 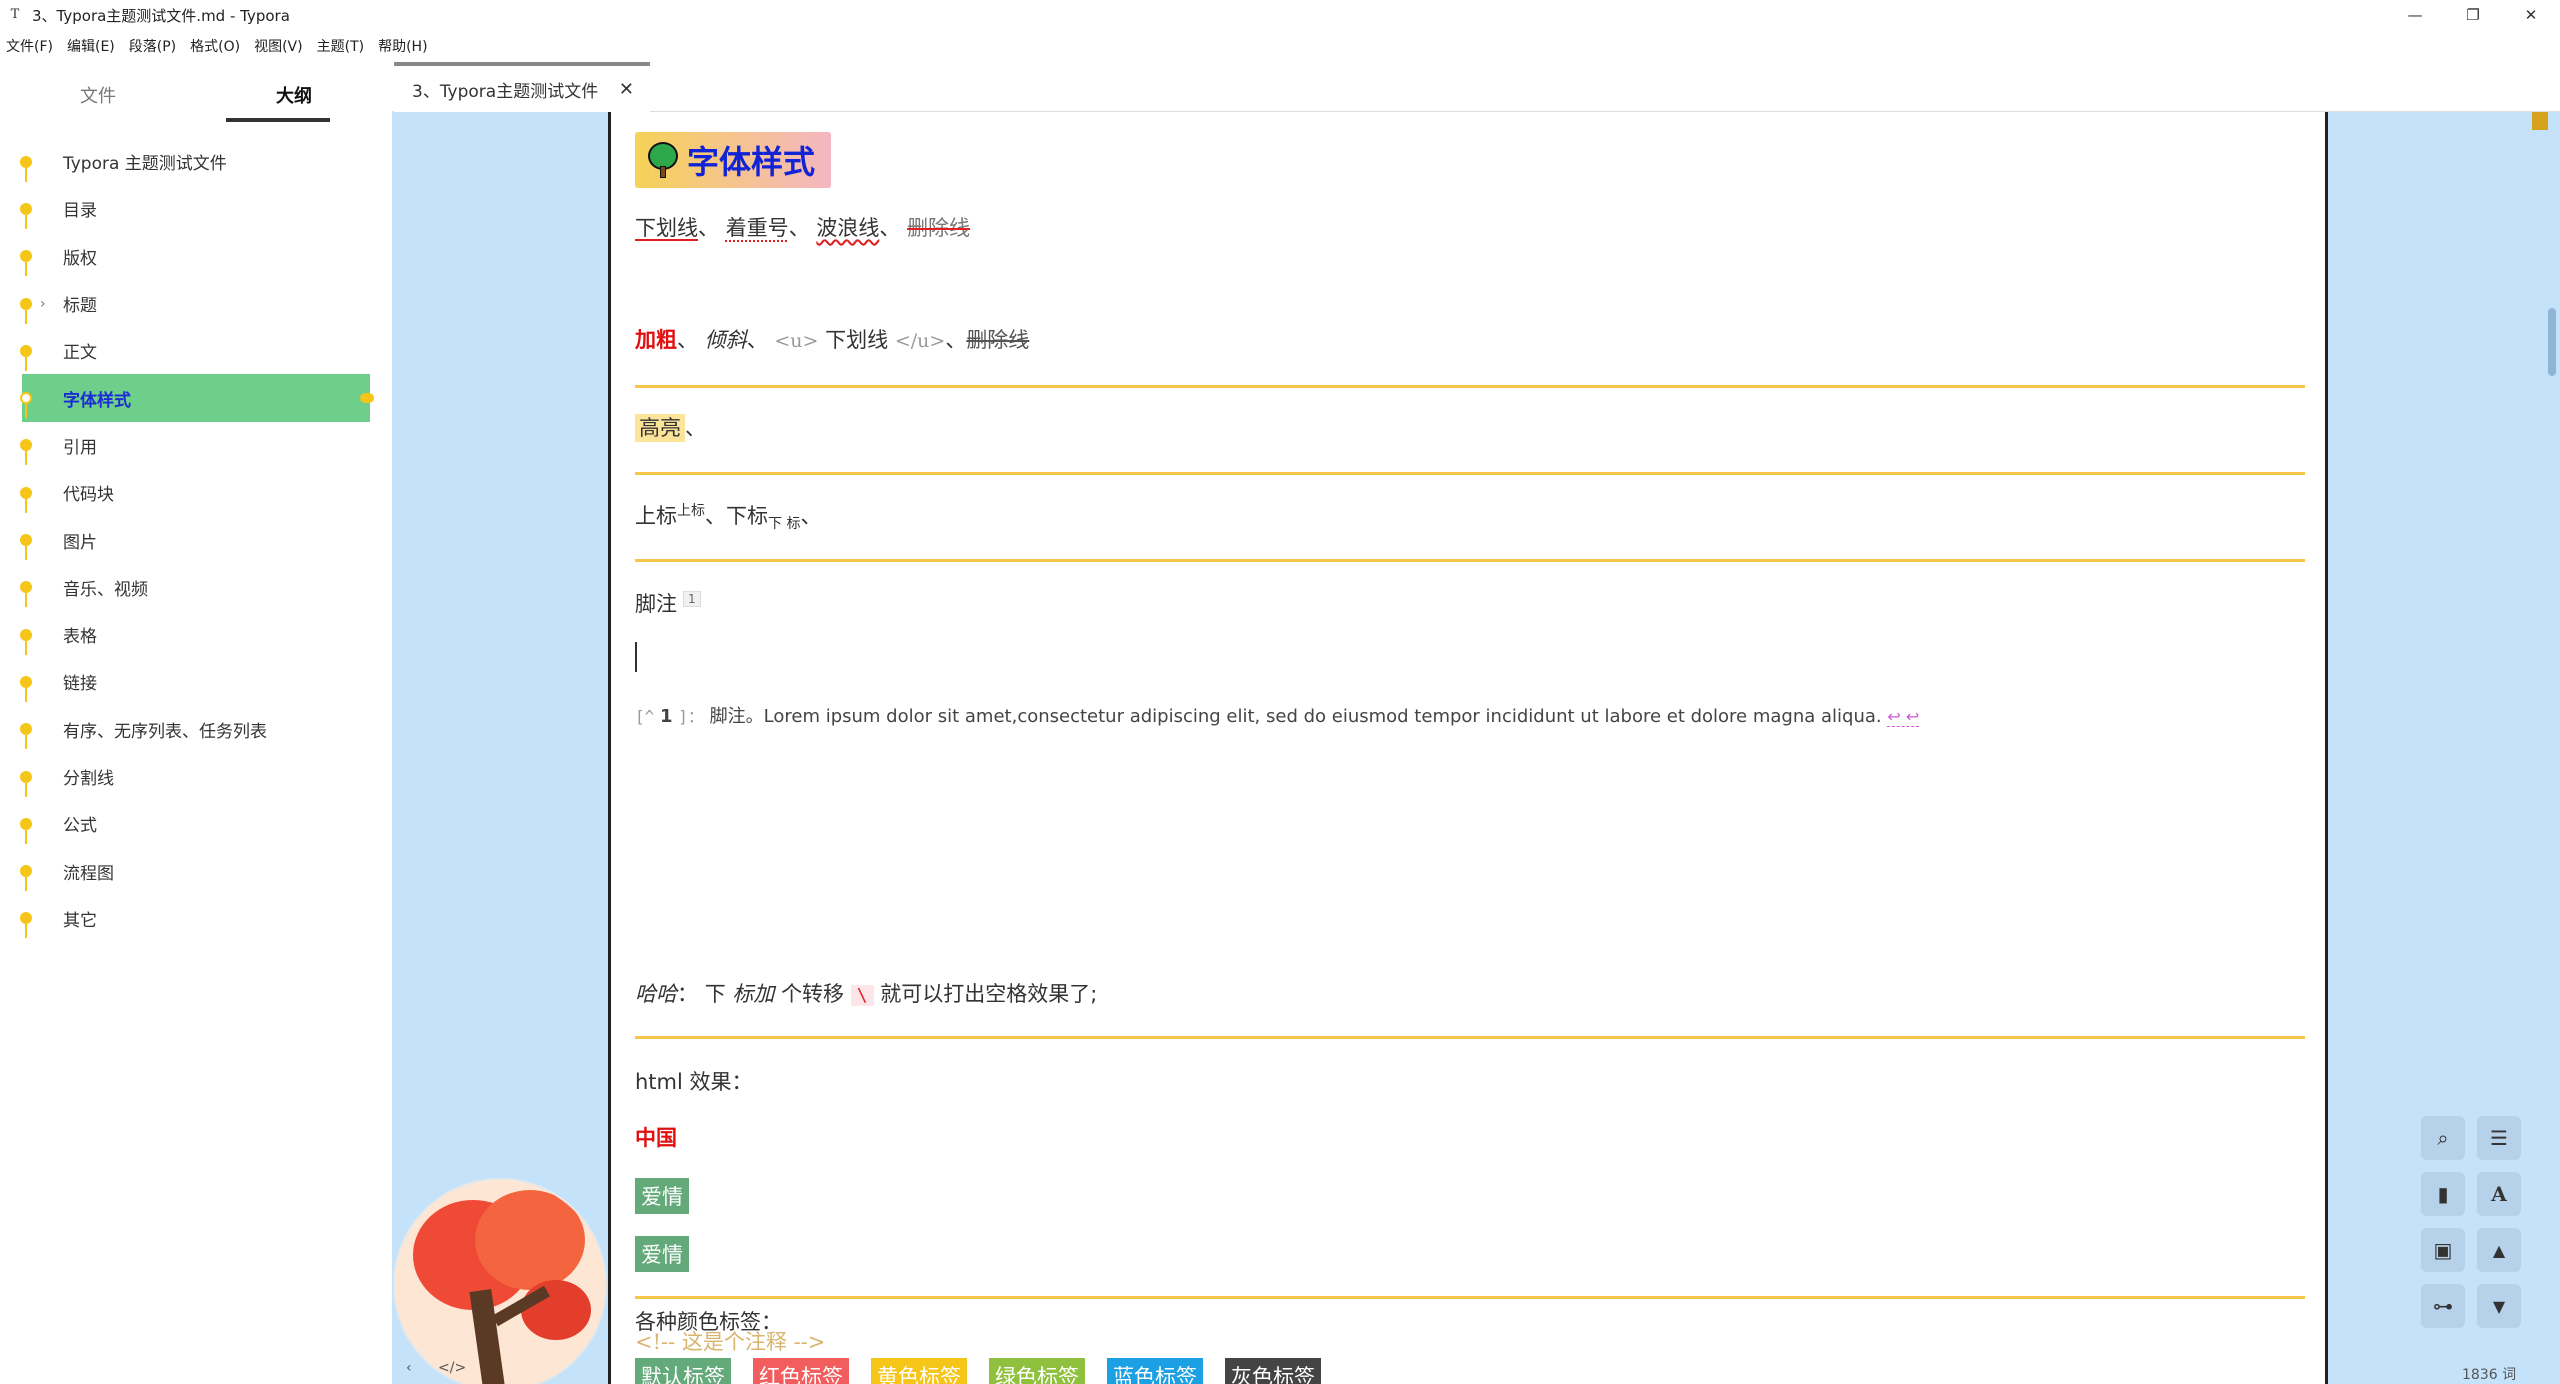 What do you see at coordinates (215, 46) in the screenshot?
I see `menu-format: 格式(O)` at bounding box center [215, 46].